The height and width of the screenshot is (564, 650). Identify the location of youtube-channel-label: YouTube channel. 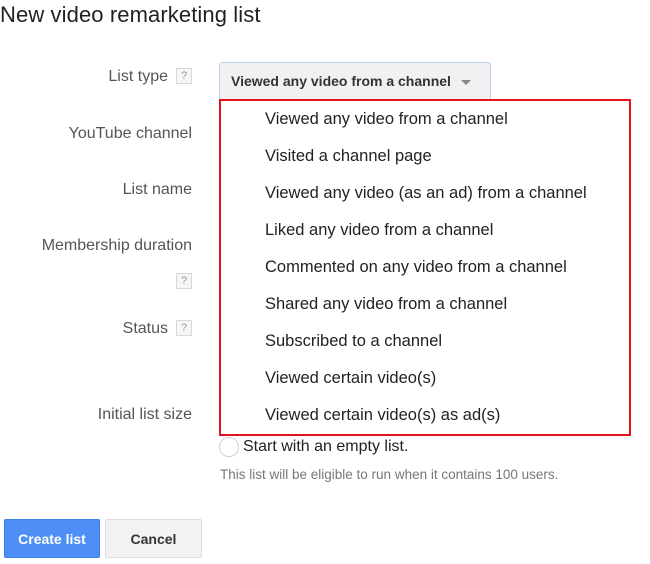
(130, 133).